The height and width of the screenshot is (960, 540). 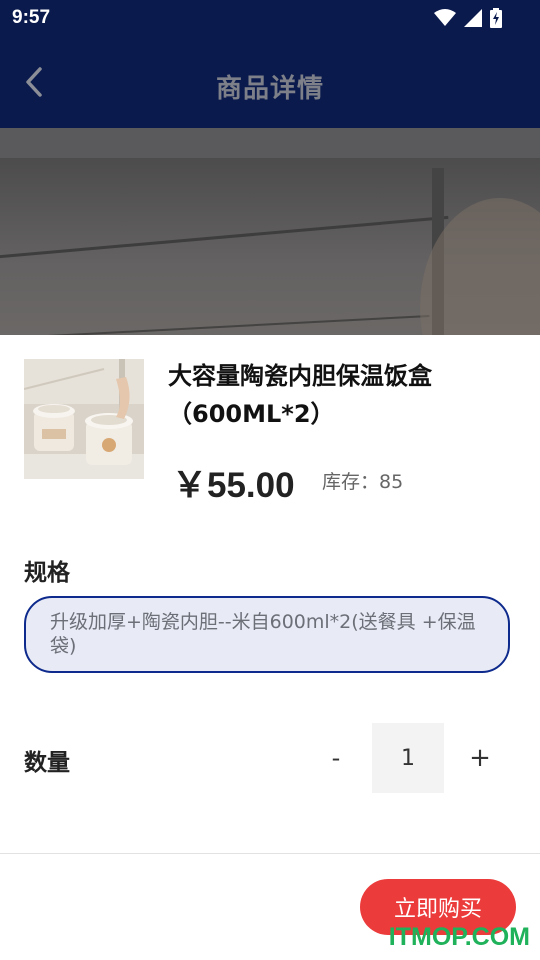 I want to click on battery-charging-icon, so click(x=496, y=18).